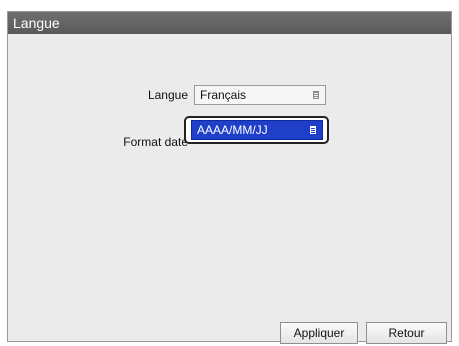 The width and height of the screenshot is (459, 346). Describe the element at coordinates (223, 95) in the screenshot. I see `language-select-value: Français` at that location.